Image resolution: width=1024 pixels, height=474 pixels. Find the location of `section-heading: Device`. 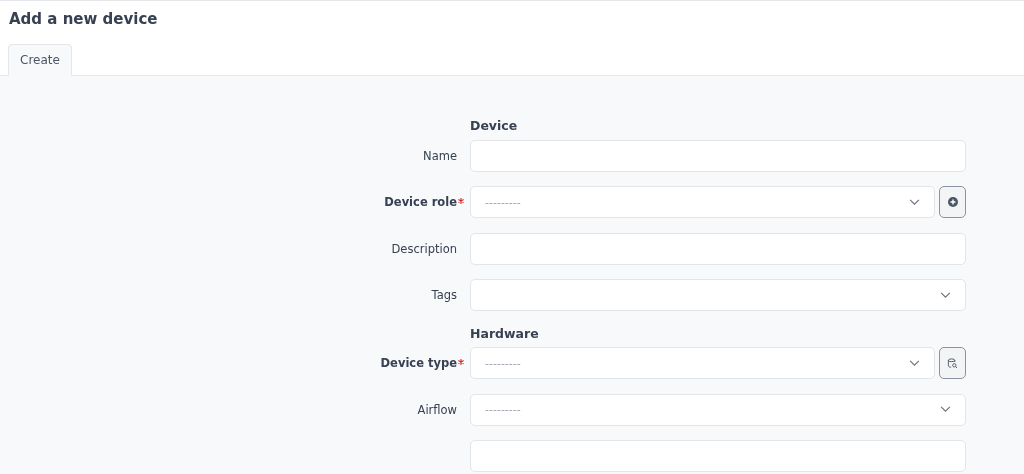

section-heading: Device is located at coordinates (494, 125).